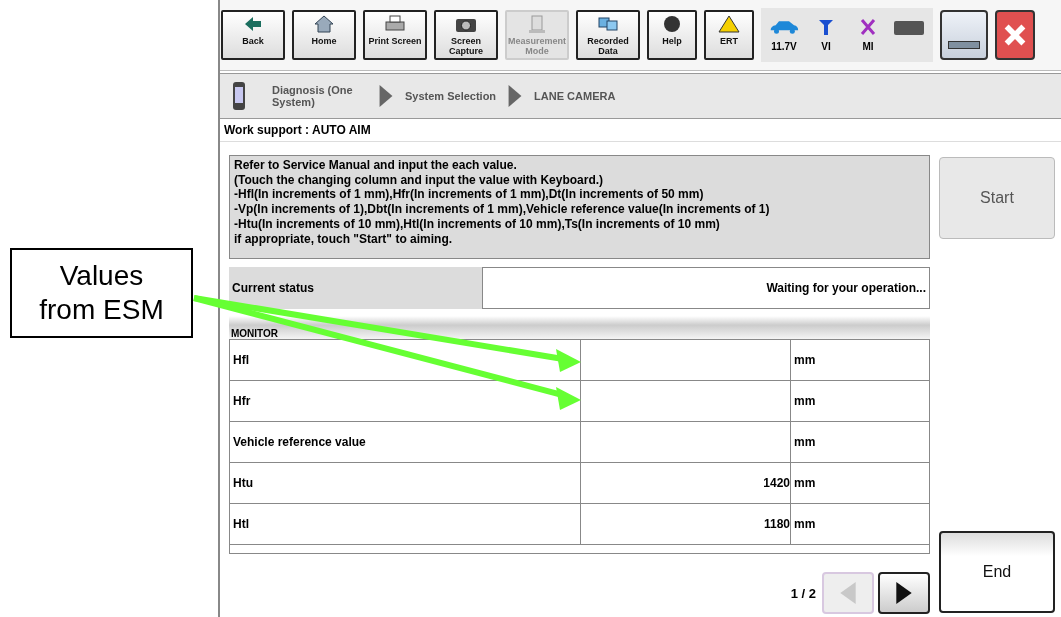 This screenshot has height=617, width=1061. I want to click on toolbar-button: Print Screen, so click(395, 35).